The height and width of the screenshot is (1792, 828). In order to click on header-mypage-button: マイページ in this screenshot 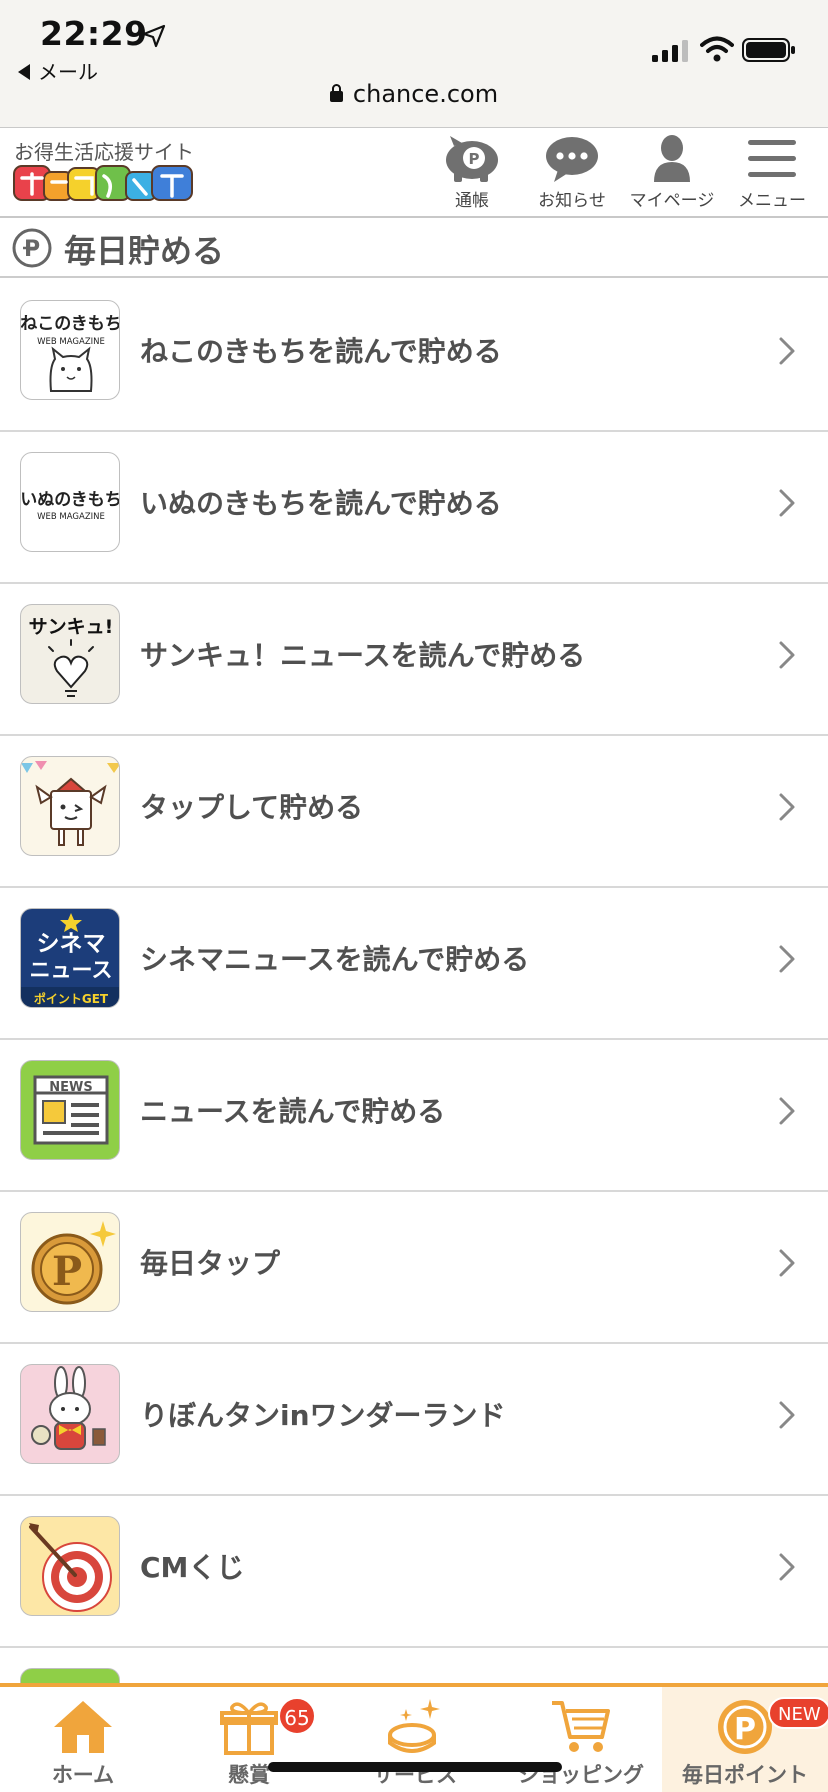, I will do `click(672, 173)`.